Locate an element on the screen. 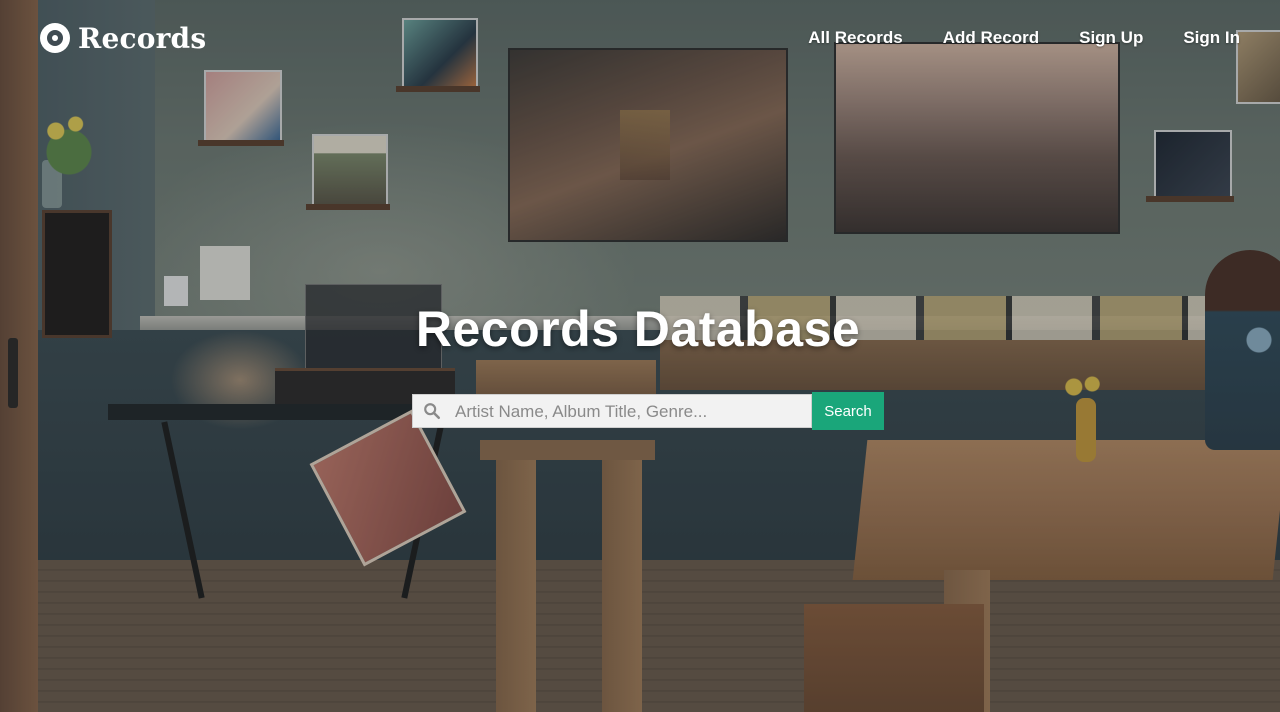  search-form: Search is located at coordinates (648, 411).